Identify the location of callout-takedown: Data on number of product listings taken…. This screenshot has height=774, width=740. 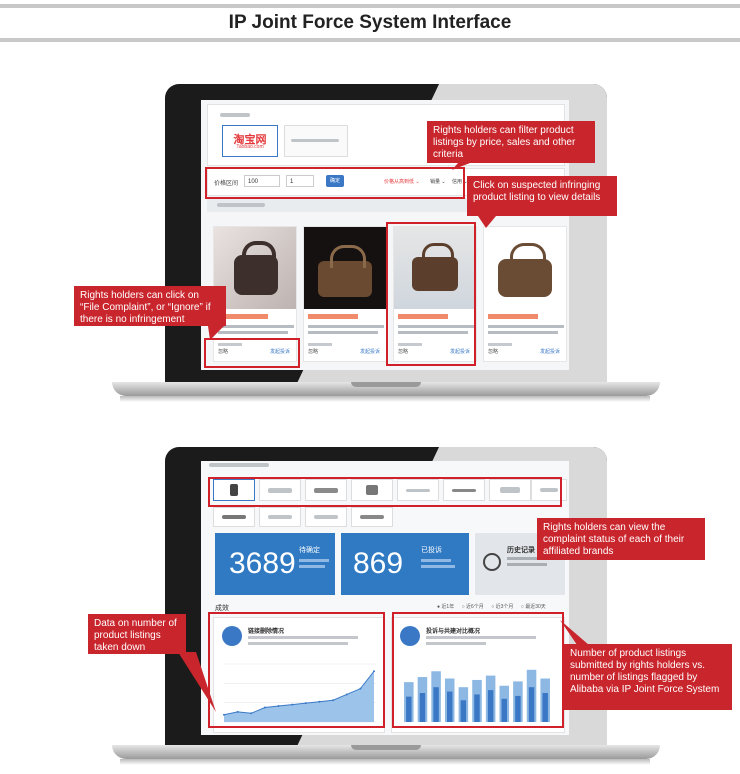
(137, 634).